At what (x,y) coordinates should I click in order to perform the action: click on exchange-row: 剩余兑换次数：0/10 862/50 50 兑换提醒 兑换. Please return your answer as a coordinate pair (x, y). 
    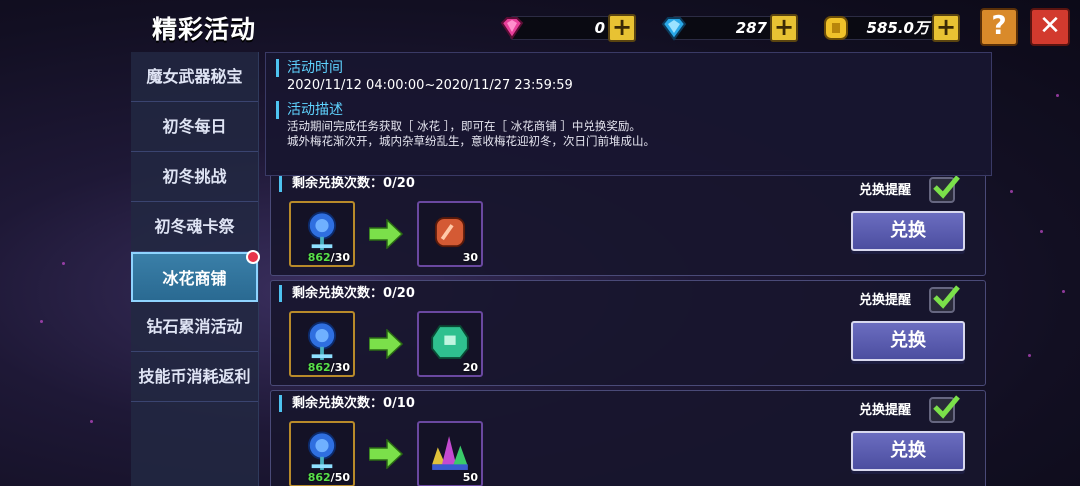
    Looking at the image, I should click on (628, 438).